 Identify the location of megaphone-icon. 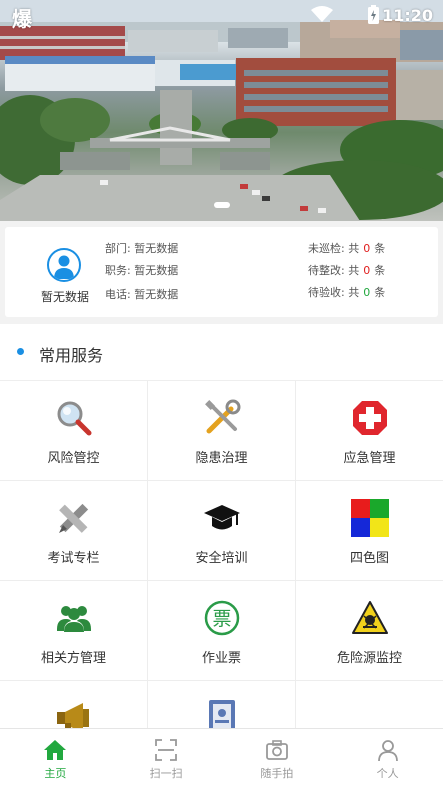
(72, 715).